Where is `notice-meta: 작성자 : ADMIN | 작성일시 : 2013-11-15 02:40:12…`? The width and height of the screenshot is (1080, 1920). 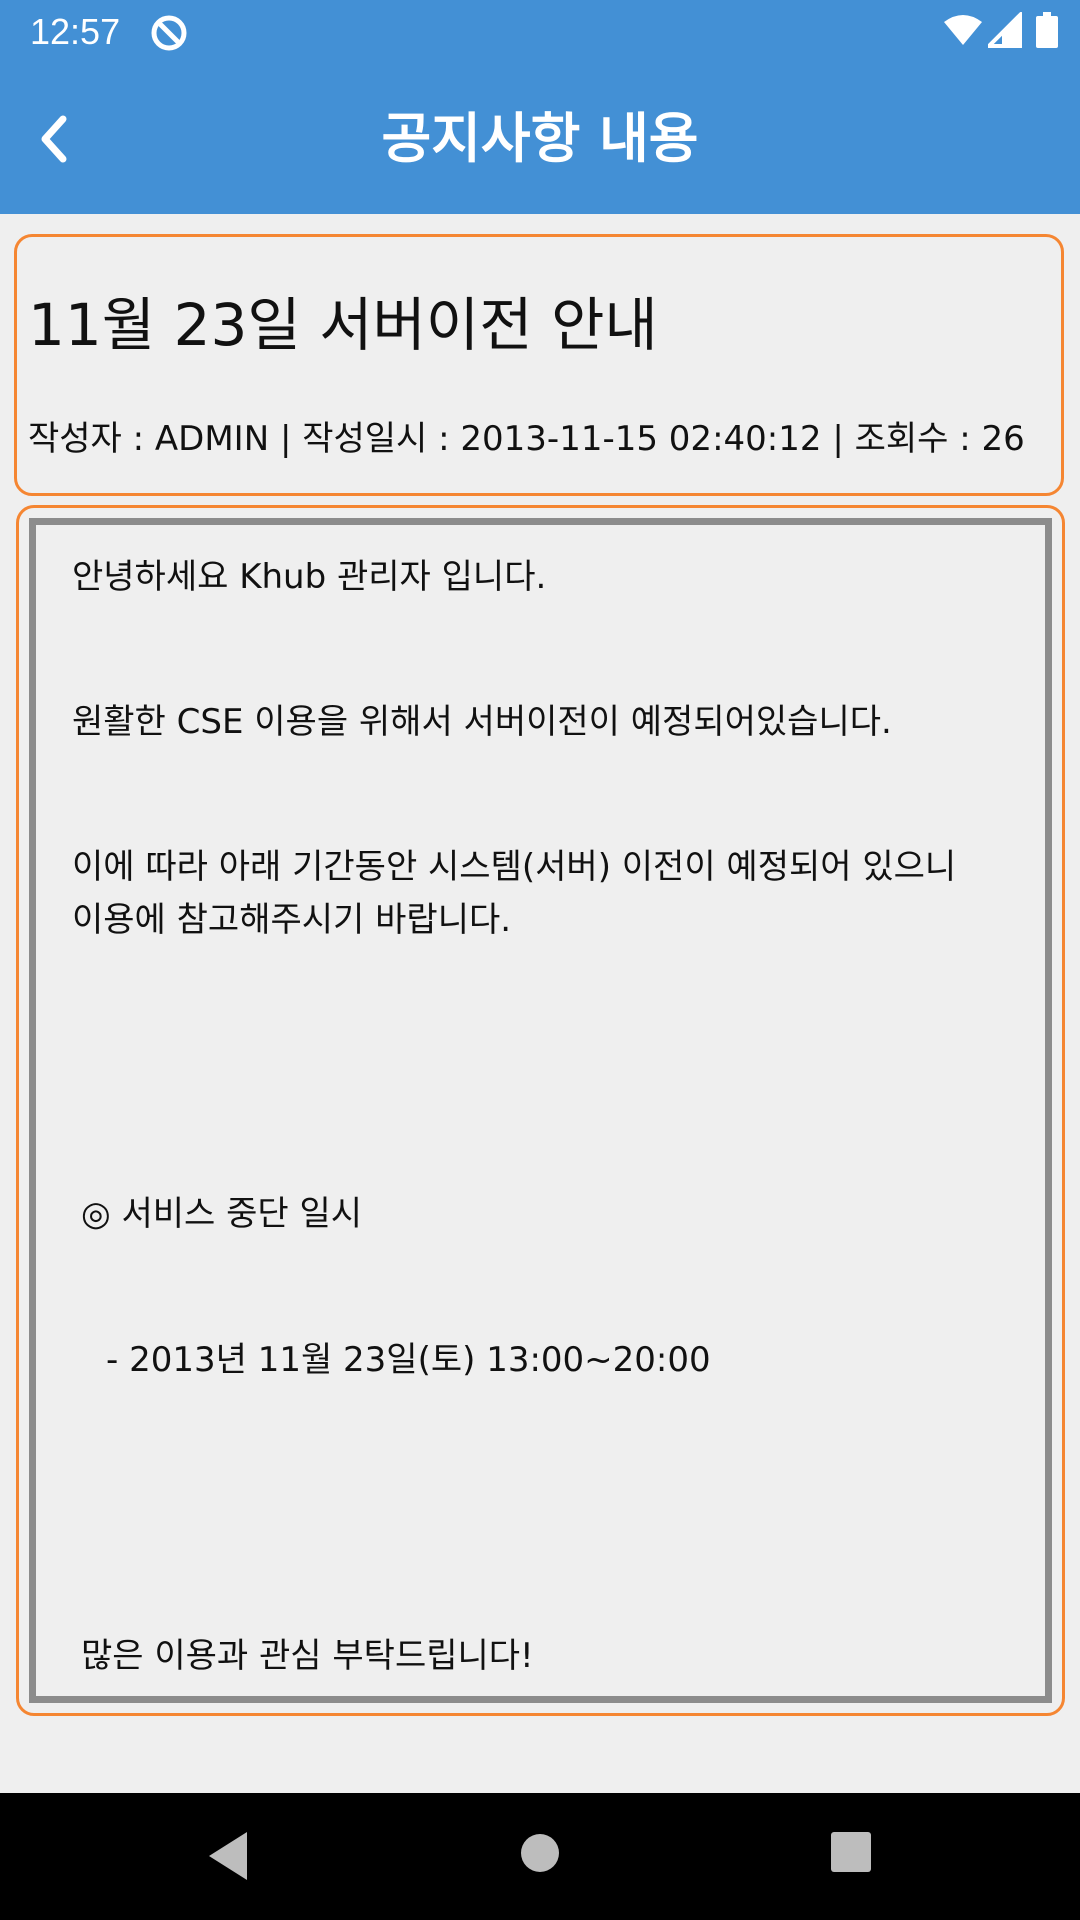 notice-meta: 작성자 : ADMIN | 작성일시 : 2013-11-15 02:40:12… is located at coordinates (526, 439).